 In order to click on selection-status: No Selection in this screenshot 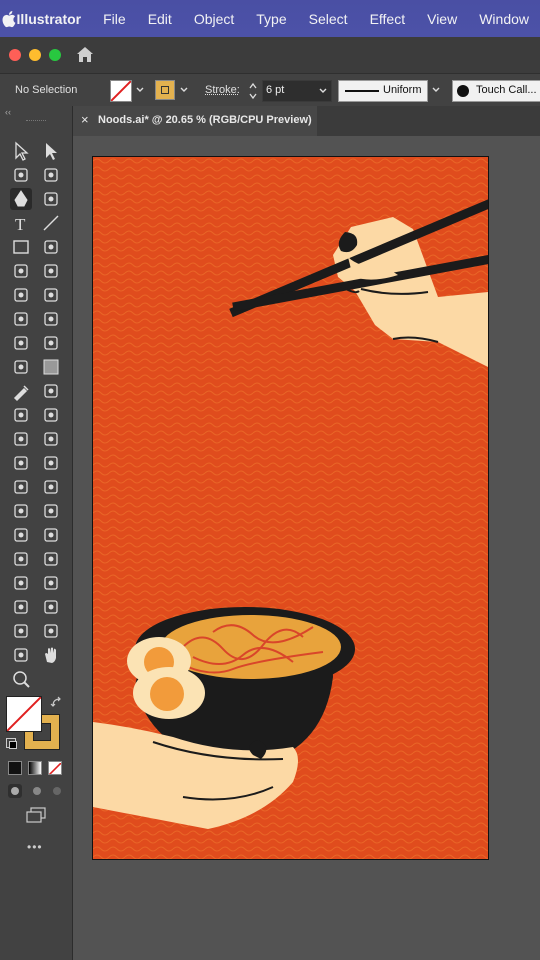, I will do `click(46, 90)`.